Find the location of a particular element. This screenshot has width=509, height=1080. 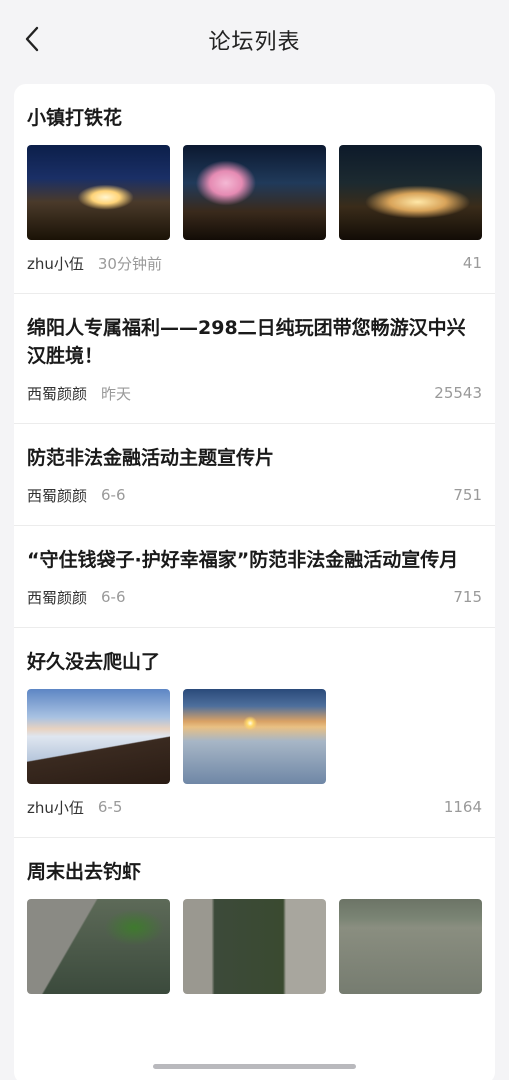

post-title: 好久没去爬山了 is located at coordinates (254, 652).